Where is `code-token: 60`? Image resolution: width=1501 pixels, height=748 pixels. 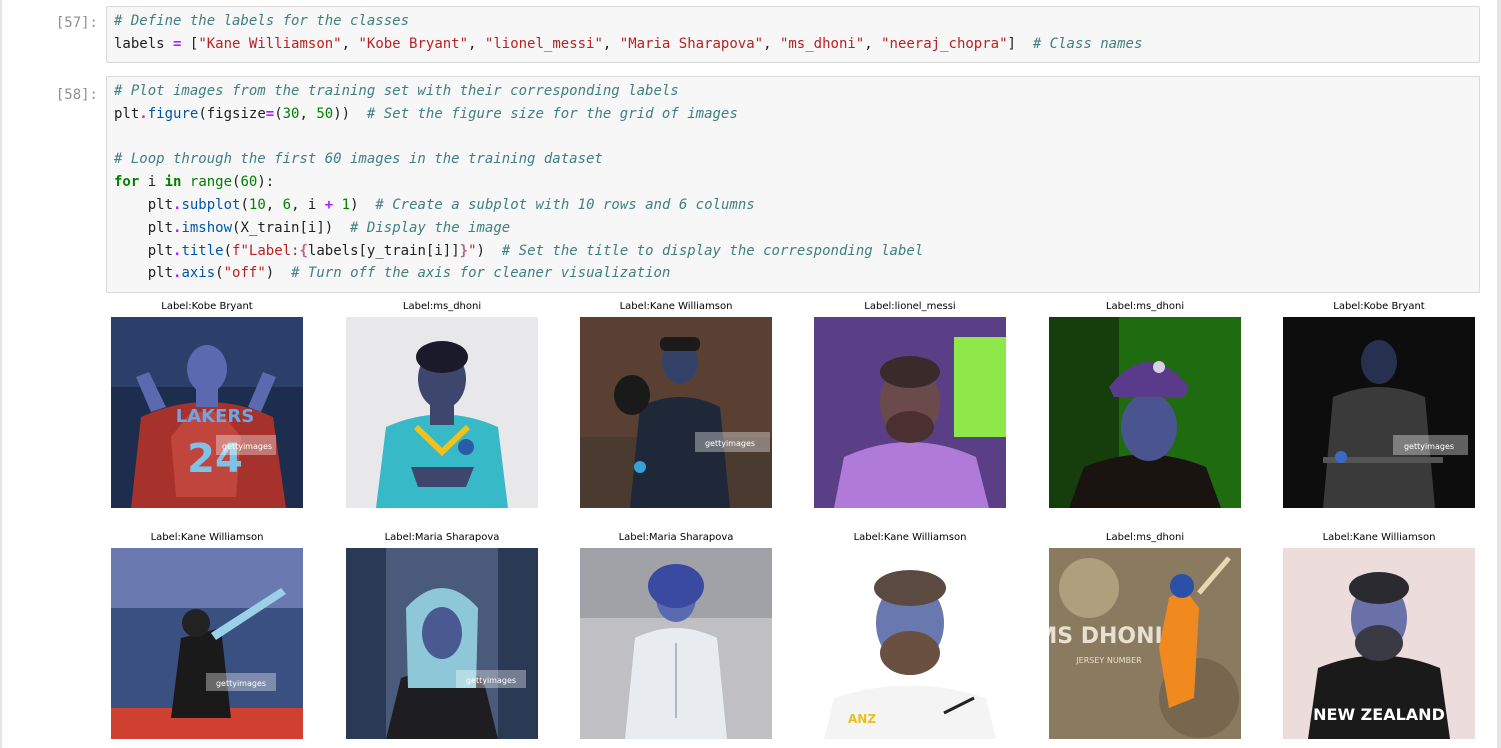 code-token: 60 is located at coordinates (249, 182).